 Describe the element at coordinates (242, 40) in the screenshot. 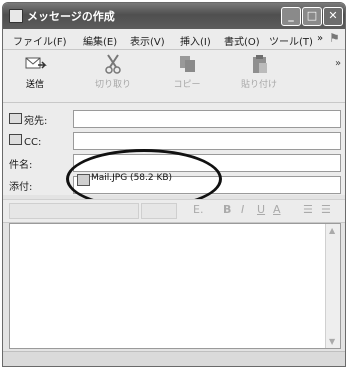

I see `menu-format: 書式(O)` at that location.